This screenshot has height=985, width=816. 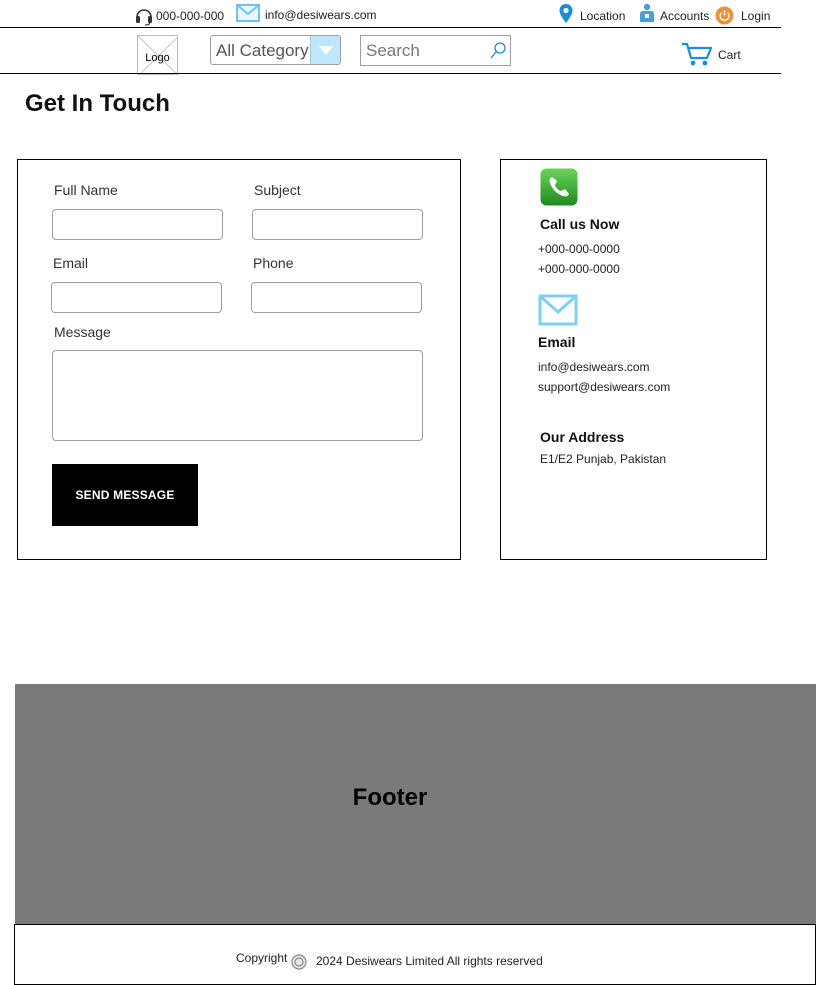 I want to click on email-heading: Email, so click(x=557, y=342).